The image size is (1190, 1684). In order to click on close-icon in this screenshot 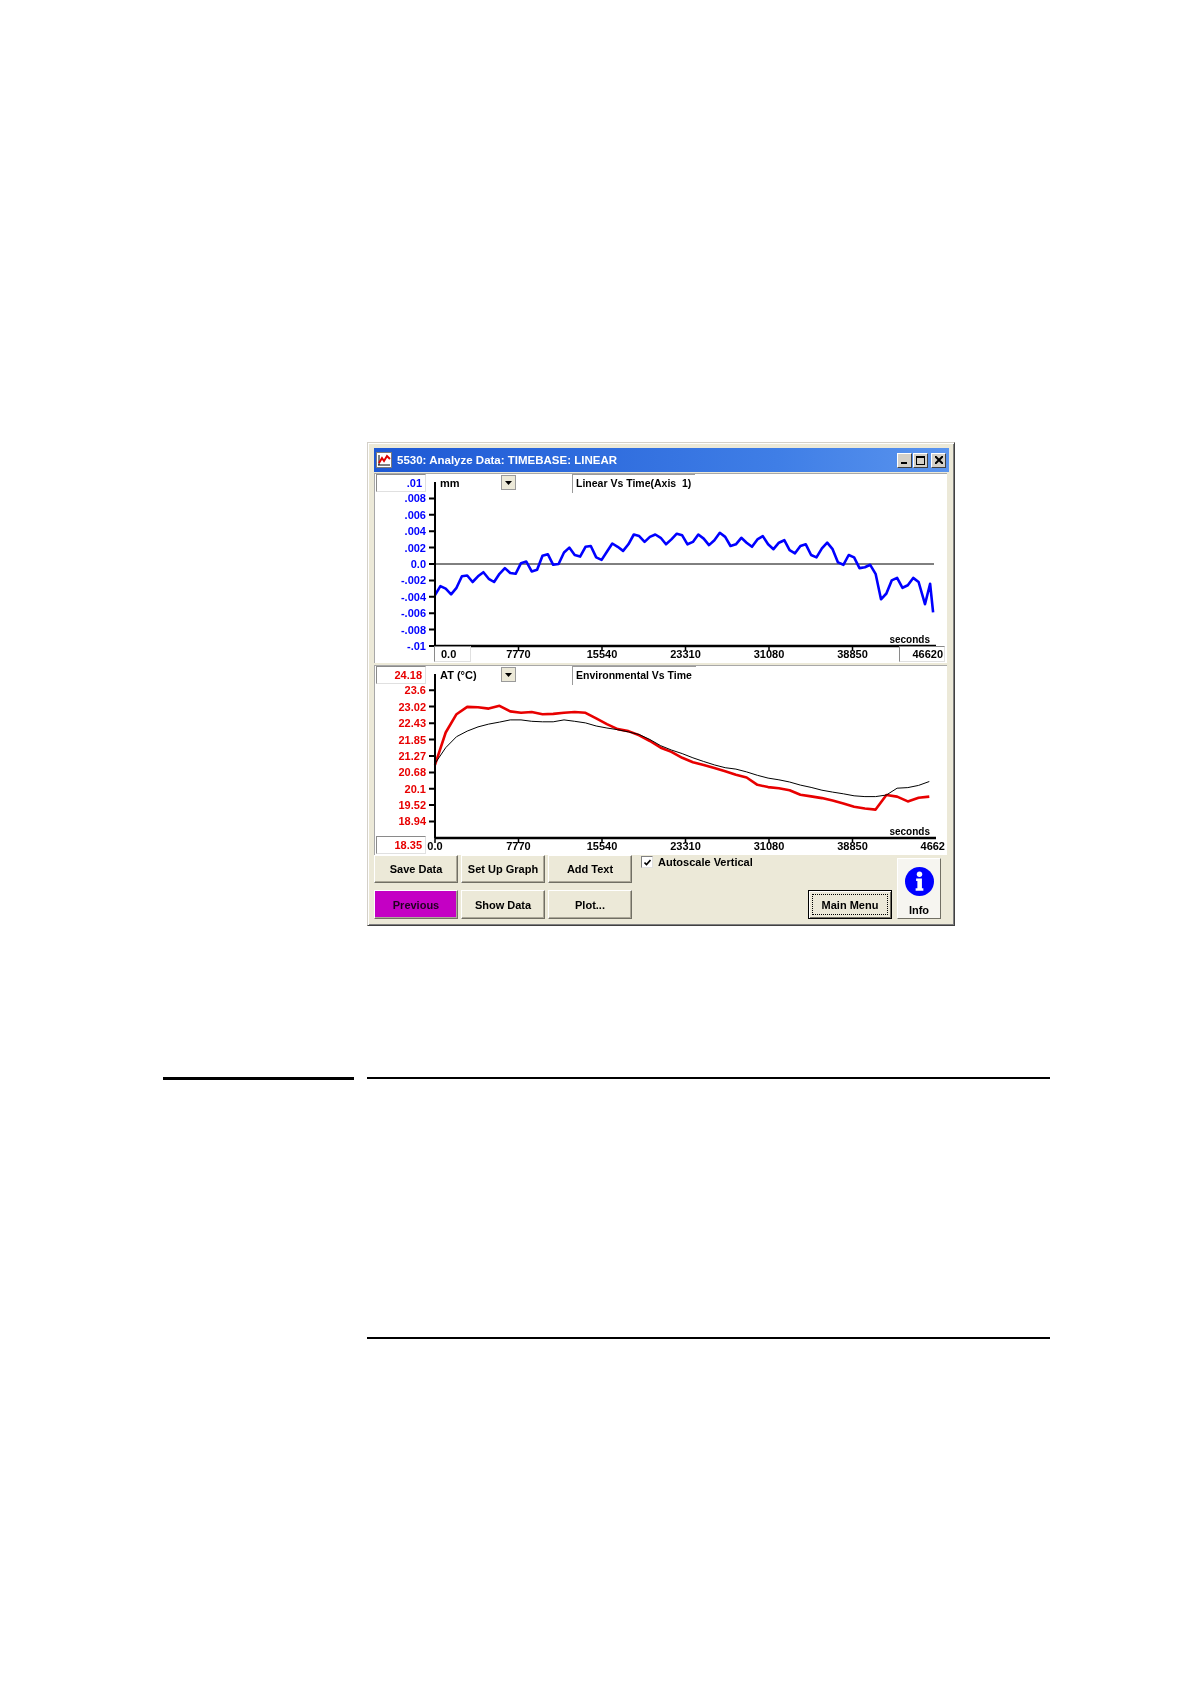, I will do `click(938, 460)`.